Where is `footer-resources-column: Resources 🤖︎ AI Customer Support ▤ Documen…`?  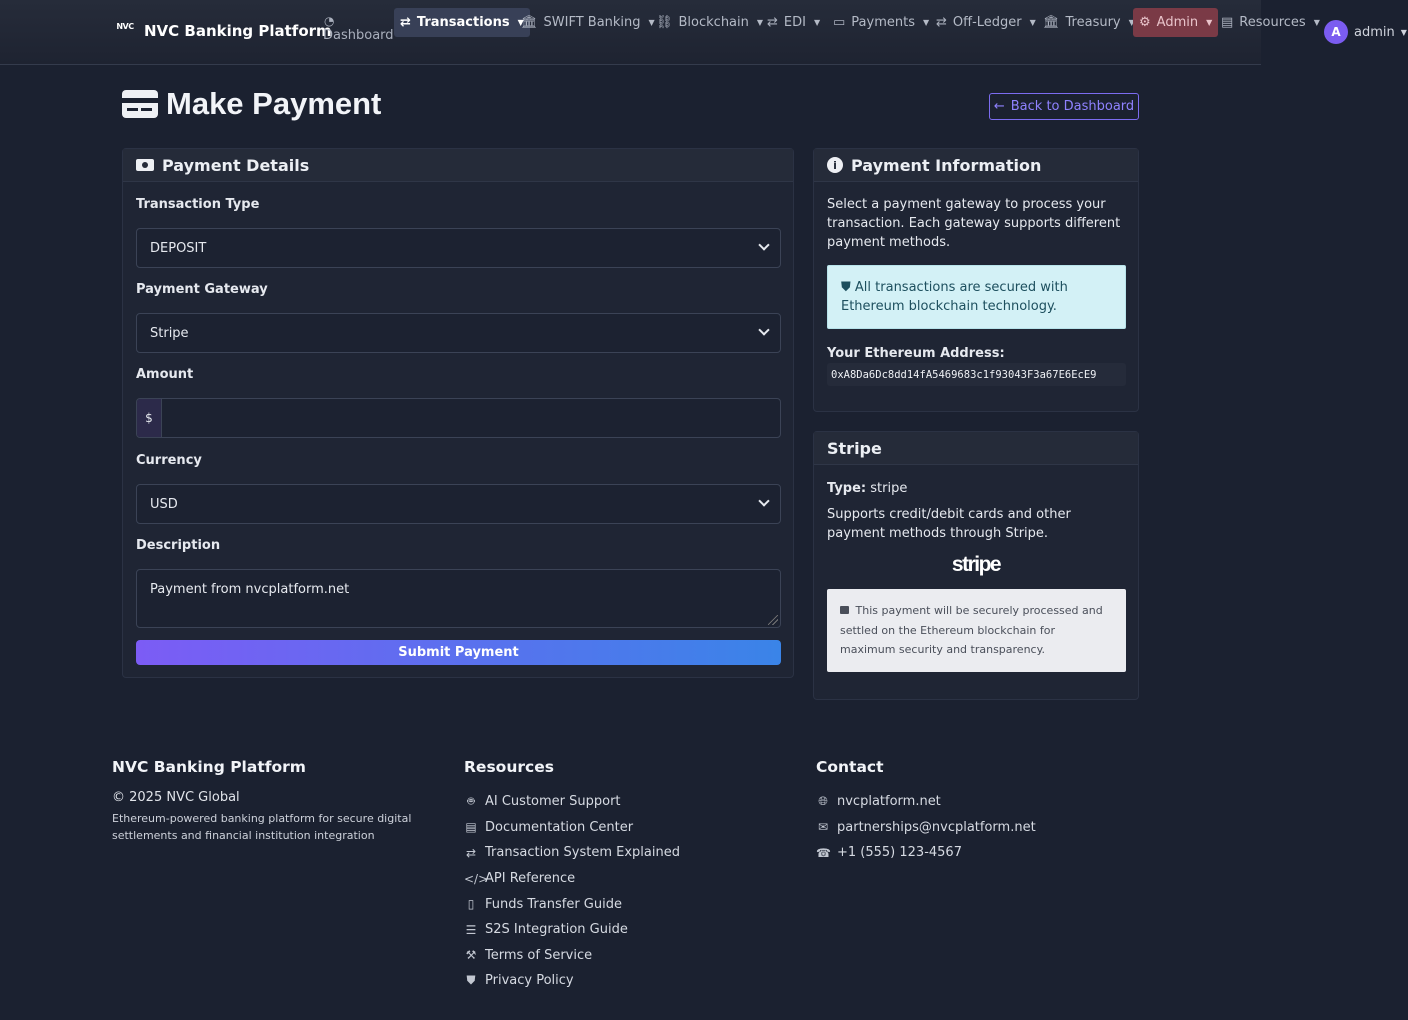
footer-resources-column: Resources 🤖︎ AI Customer Support ▤ Documen… is located at coordinates (572, 876).